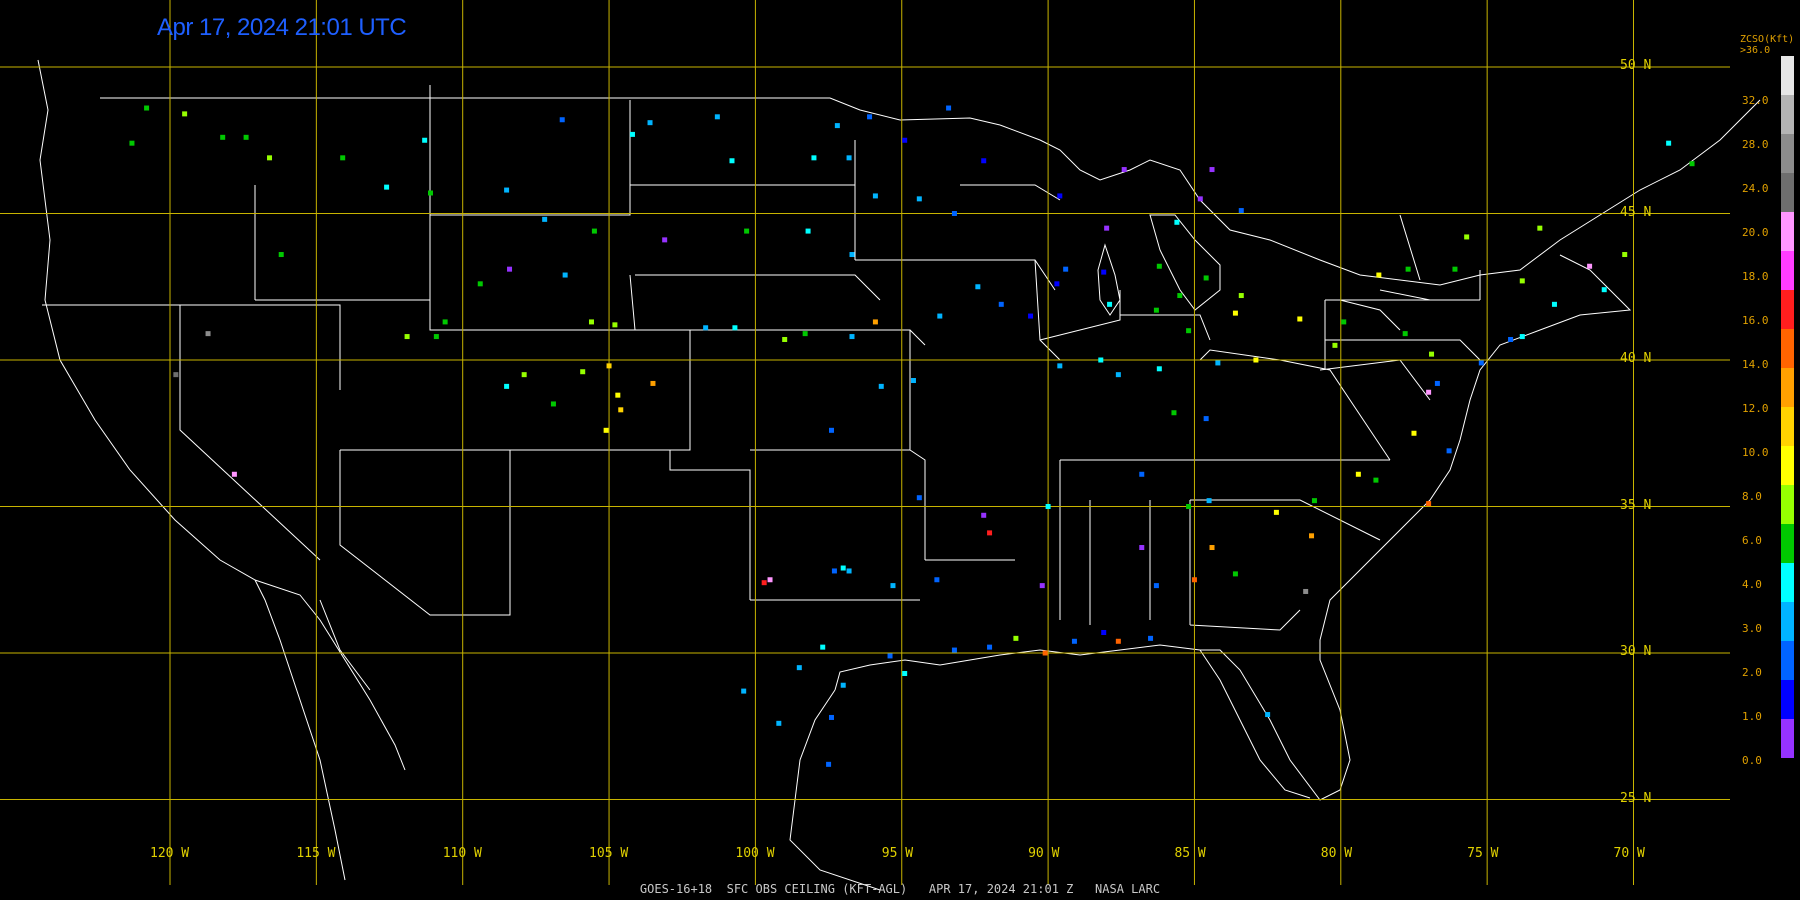  Describe the element at coordinates (1755, 452) in the screenshot. I see `legend-value-label: 10.0` at that location.